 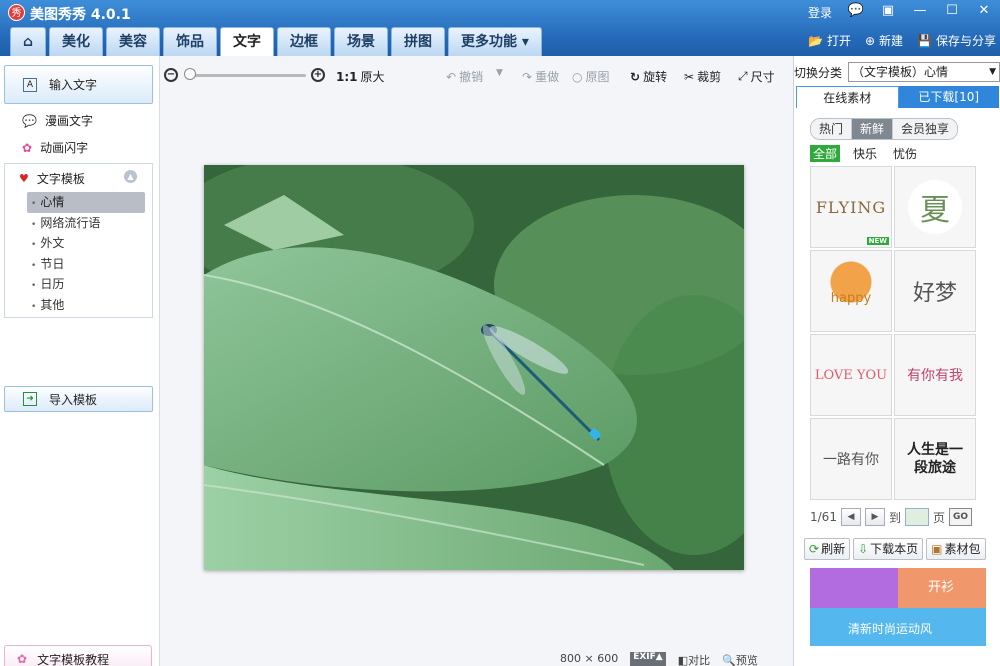 What do you see at coordinates (648, 76) in the screenshot?
I see `rotate-button: ↻ 旋转` at bounding box center [648, 76].